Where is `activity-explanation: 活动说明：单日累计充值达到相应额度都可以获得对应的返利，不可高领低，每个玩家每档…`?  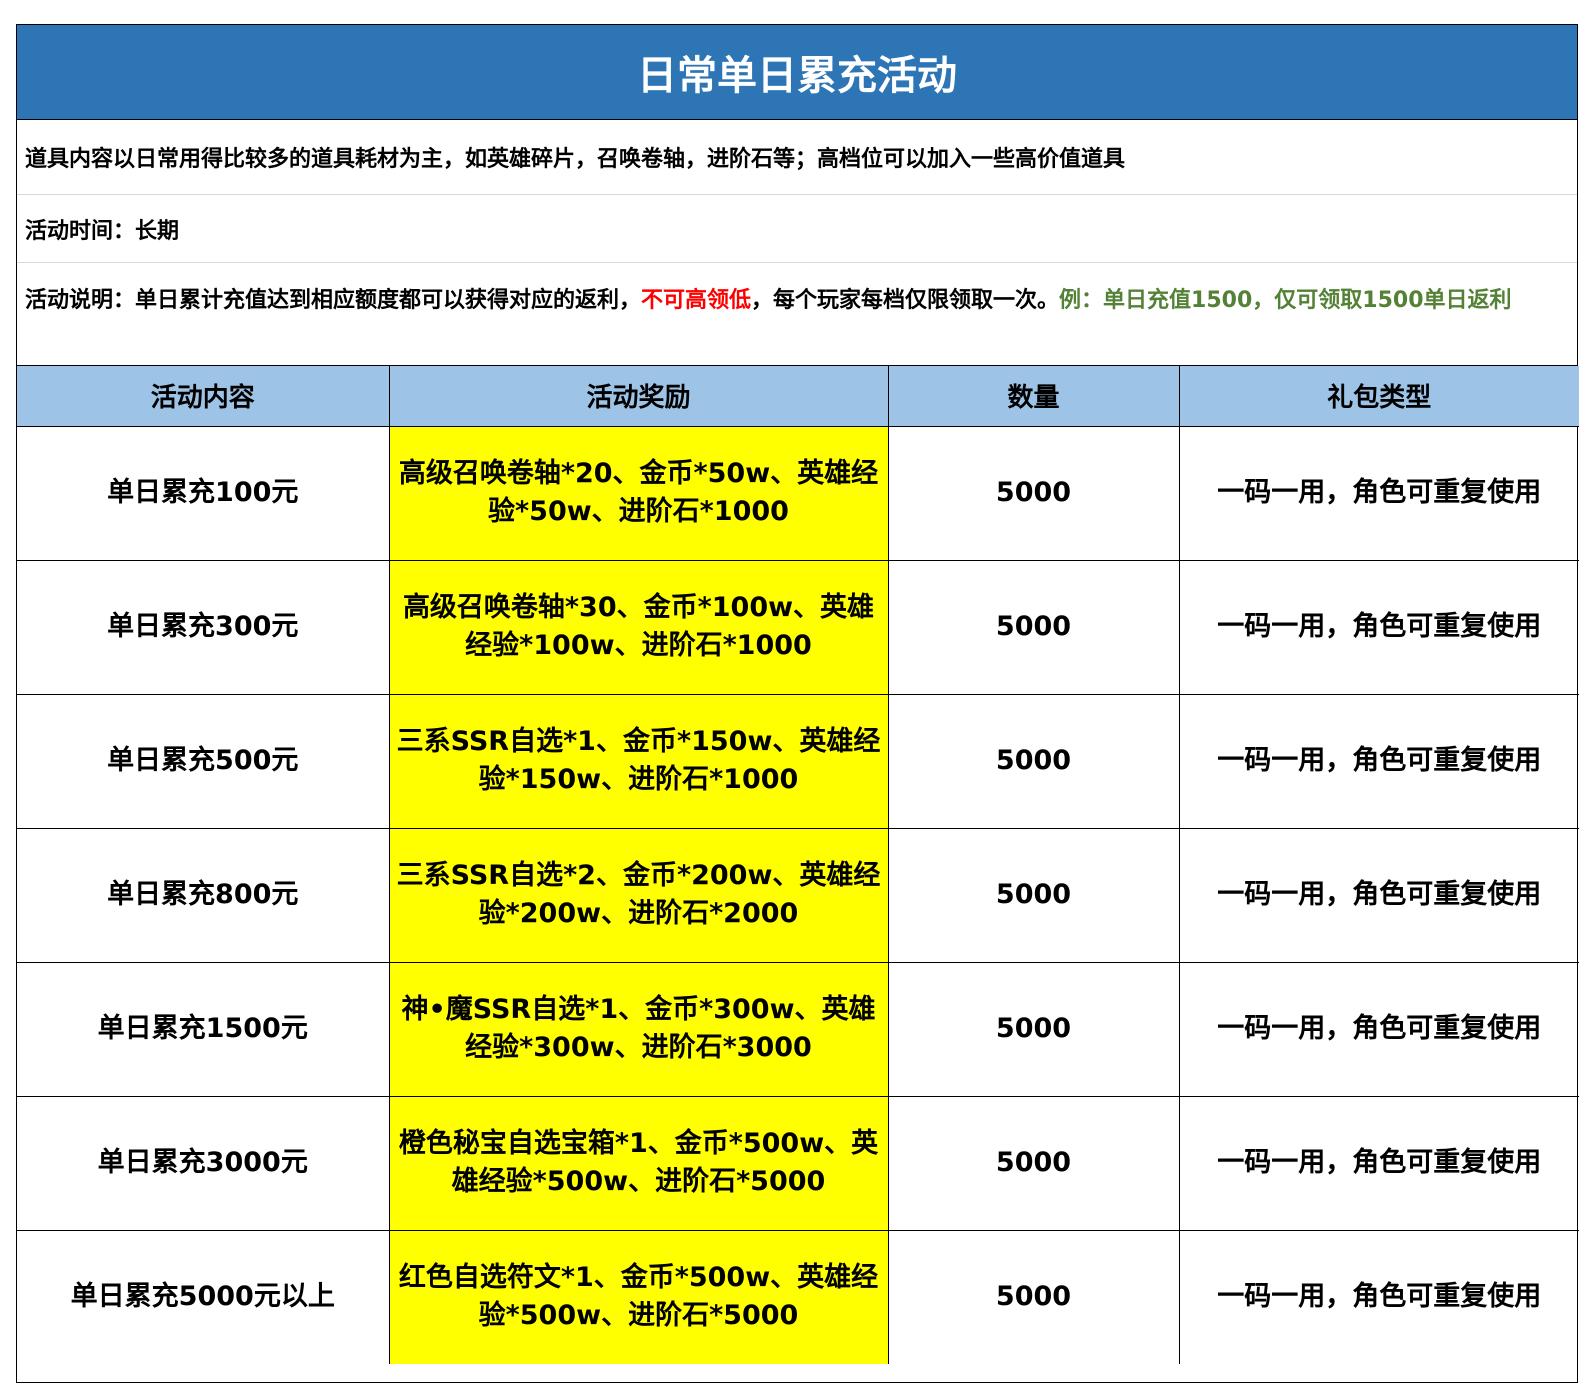 activity-explanation: 活动说明：单日累计充值达到相应额度都可以获得对应的返利，不可高领低，每个玩家每档… is located at coordinates (797, 314).